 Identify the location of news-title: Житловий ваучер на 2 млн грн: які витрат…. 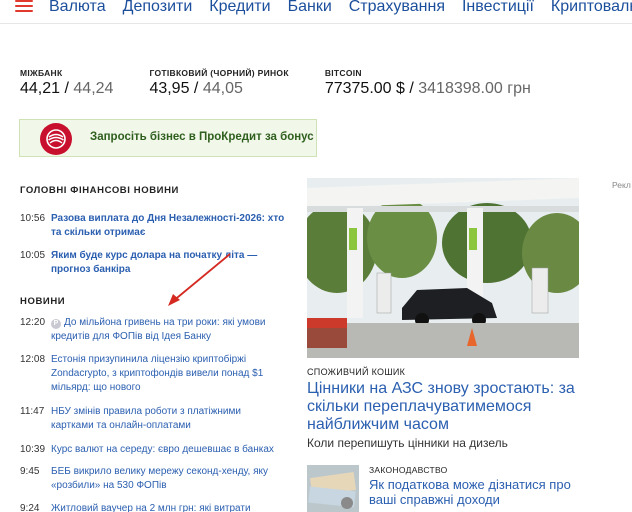
(151, 507).